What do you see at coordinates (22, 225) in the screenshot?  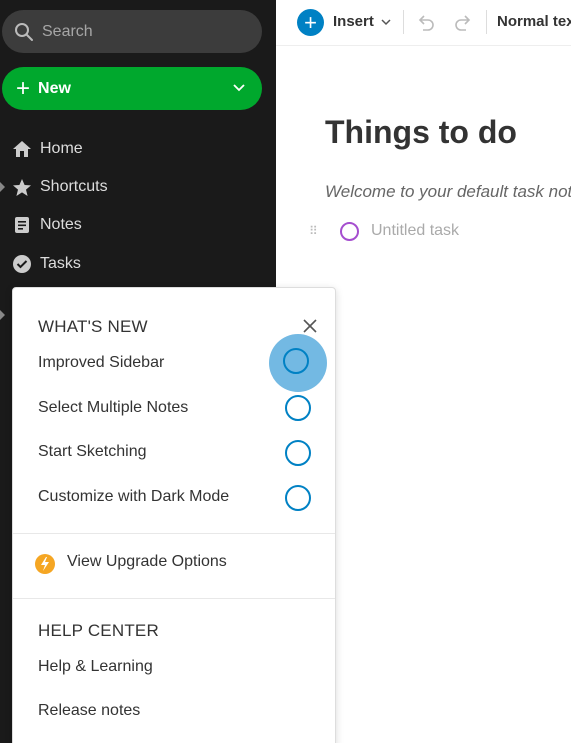 I see `notes-icon` at bounding box center [22, 225].